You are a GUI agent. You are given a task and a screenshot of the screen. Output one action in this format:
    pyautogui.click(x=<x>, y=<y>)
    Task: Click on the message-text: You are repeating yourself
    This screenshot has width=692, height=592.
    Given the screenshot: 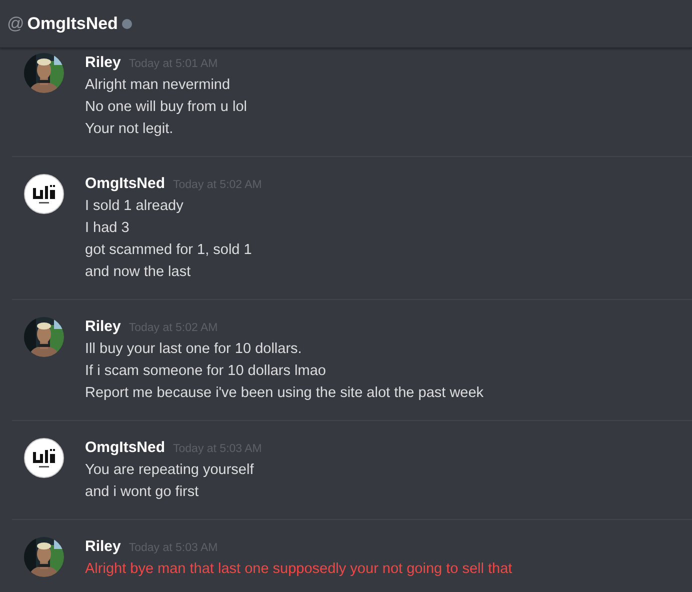 What is the action you would take?
    pyautogui.click(x=170, y=470)
    